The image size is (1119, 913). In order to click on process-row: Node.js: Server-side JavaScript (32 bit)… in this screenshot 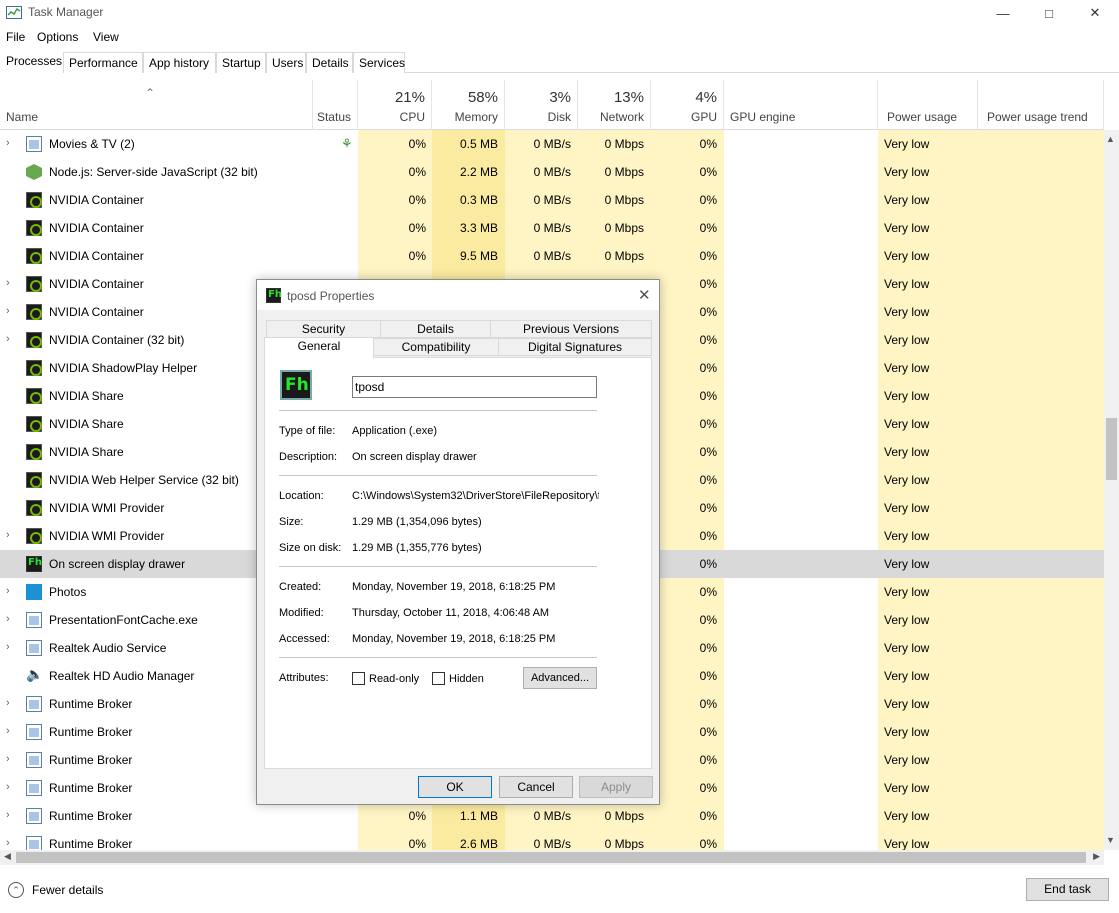, I will do `click(552, 172)`.